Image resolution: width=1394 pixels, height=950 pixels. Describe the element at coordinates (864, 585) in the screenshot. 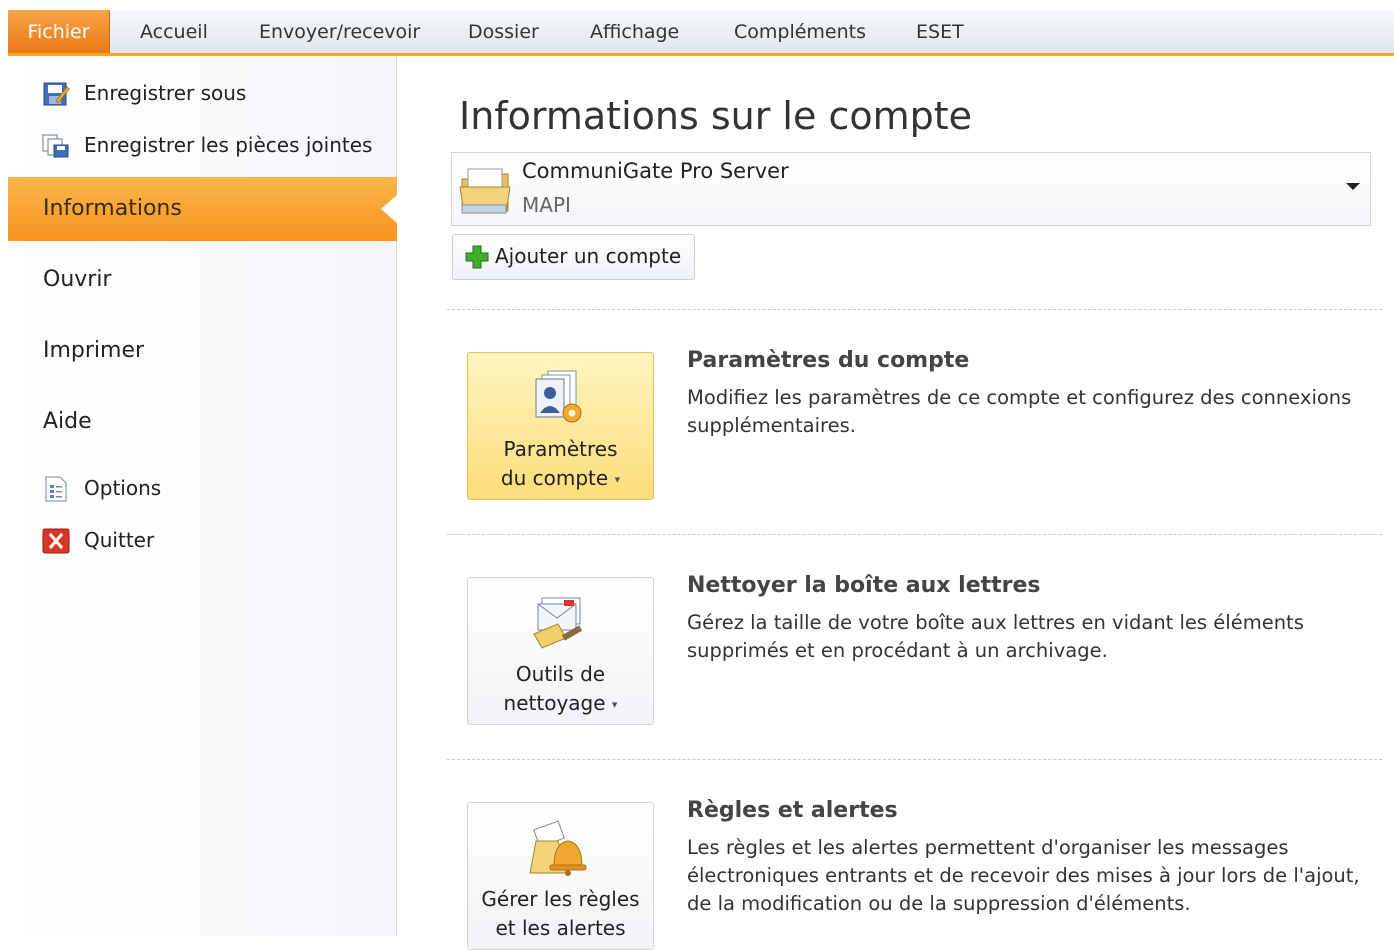

I see `section-title-cleanup: Nettoyer la boîte aux lettres` at that location.